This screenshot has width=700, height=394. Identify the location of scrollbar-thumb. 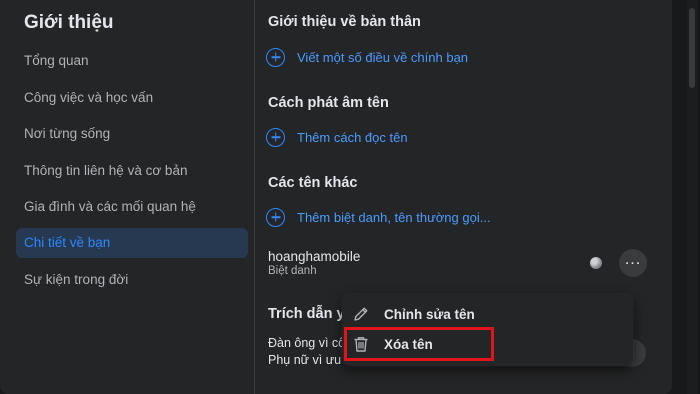
(692, 48).